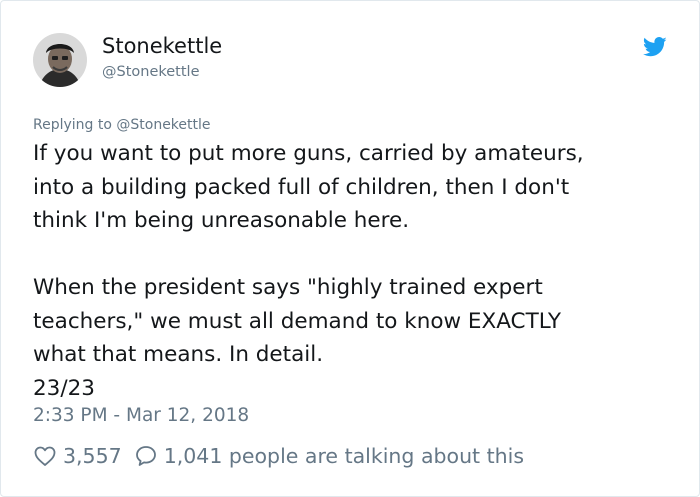  Describe the element at coordinates (141, 415) in the screenshot. I see `tweet-timestamp: 2:33 PM - Mar 12, 2018` at that location.